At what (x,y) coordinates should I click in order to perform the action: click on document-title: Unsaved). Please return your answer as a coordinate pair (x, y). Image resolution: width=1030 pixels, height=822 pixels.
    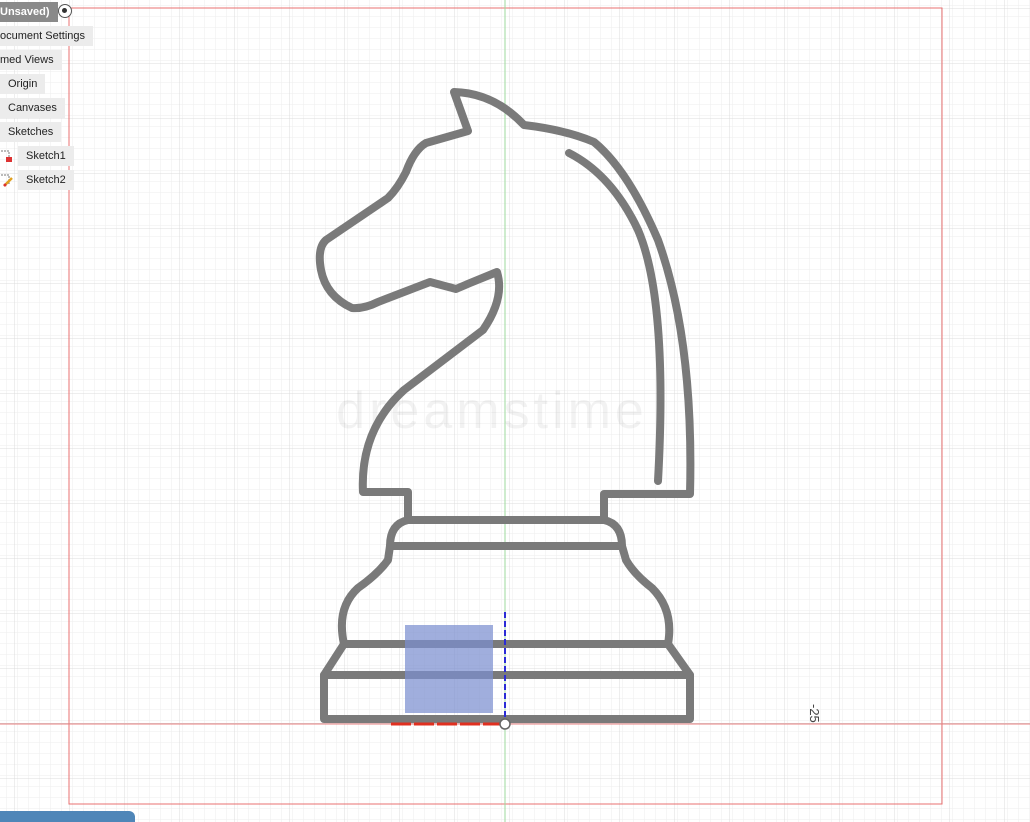
    Looking at the image, I should click on (29, 12).